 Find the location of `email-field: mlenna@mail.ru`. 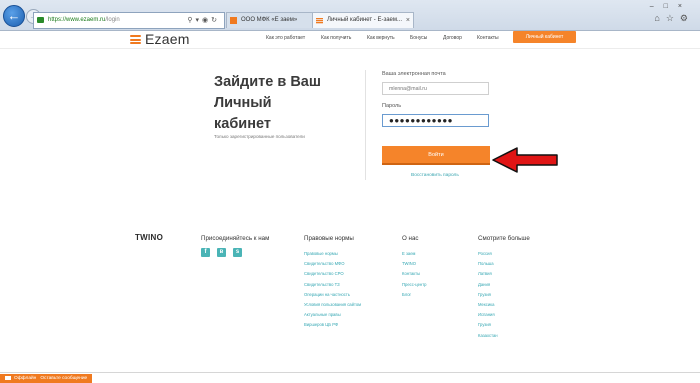

email-field: mlenna@mail.ru is located at coordinates (435, 88).